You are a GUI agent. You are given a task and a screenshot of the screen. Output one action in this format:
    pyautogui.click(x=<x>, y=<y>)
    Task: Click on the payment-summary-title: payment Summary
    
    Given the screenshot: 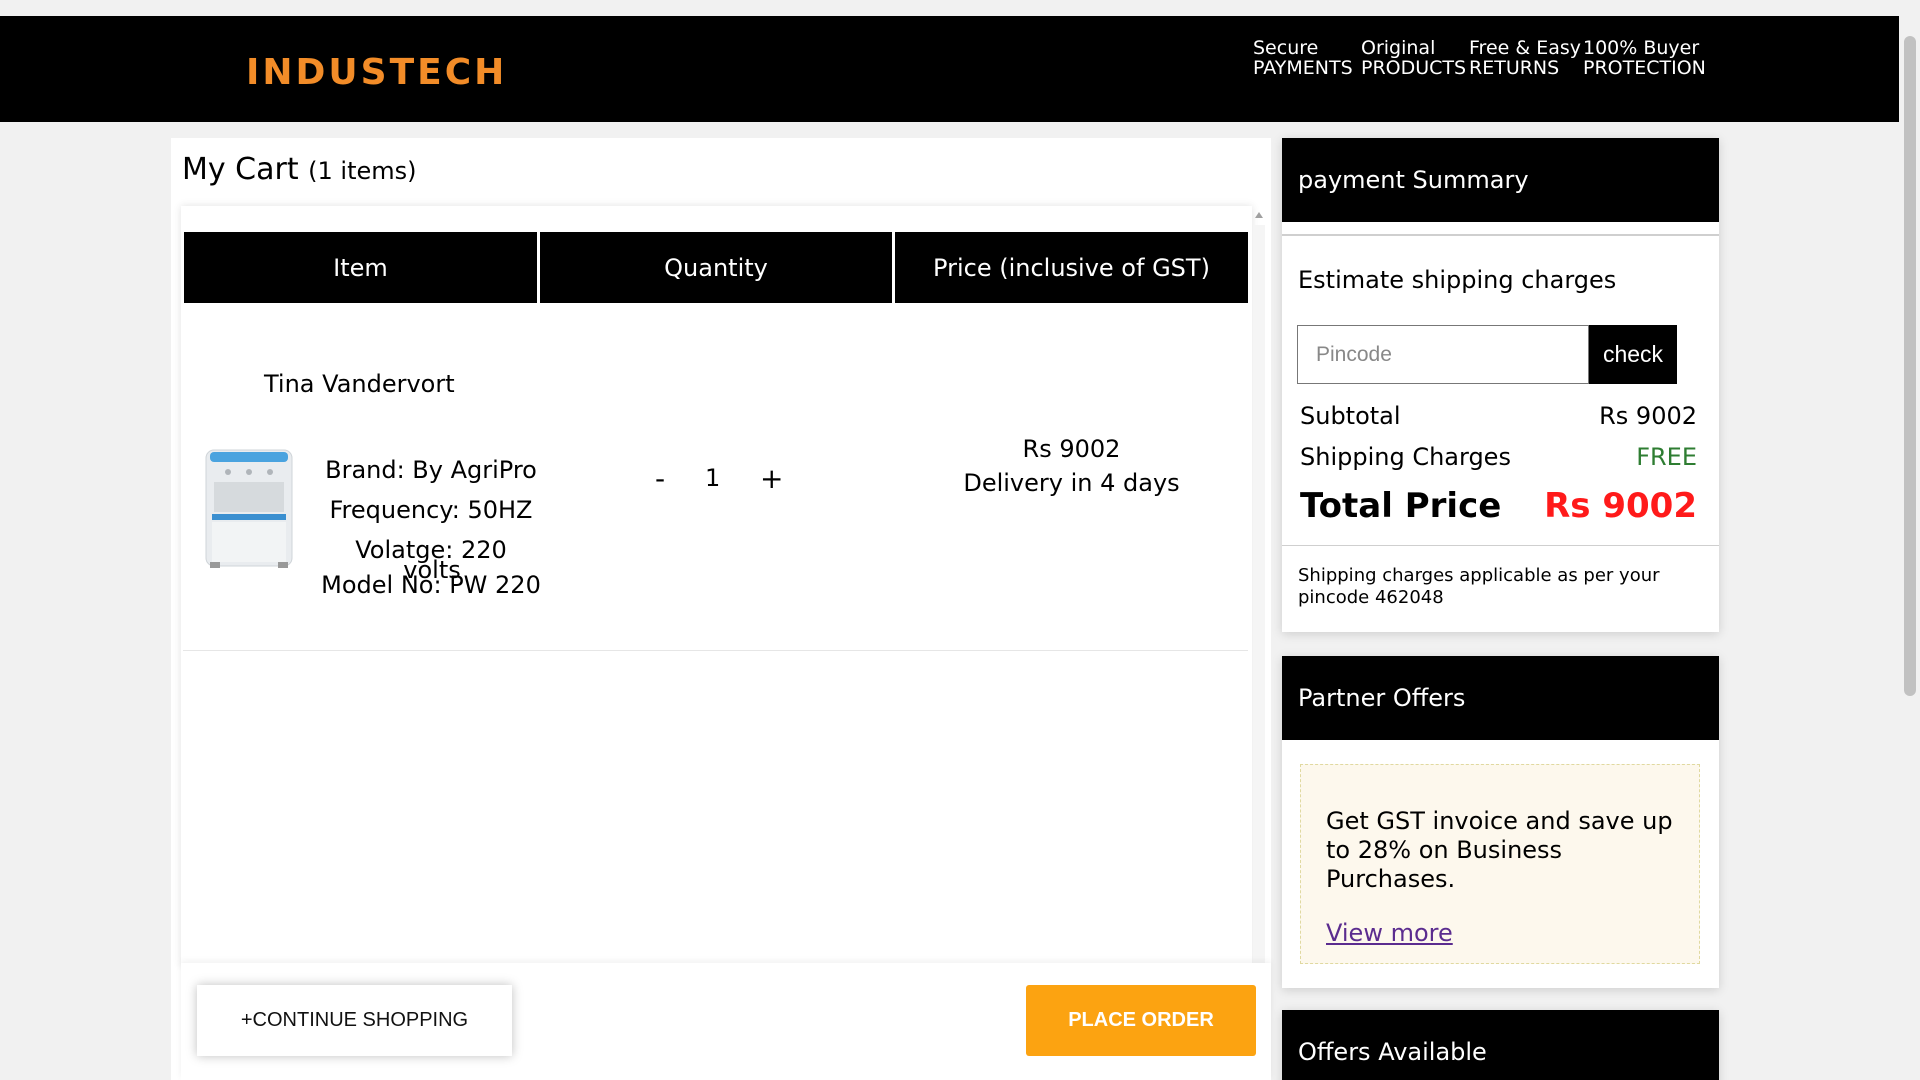 What is the action you would take?
    pyautogui.click(x=1500, y=180)
    